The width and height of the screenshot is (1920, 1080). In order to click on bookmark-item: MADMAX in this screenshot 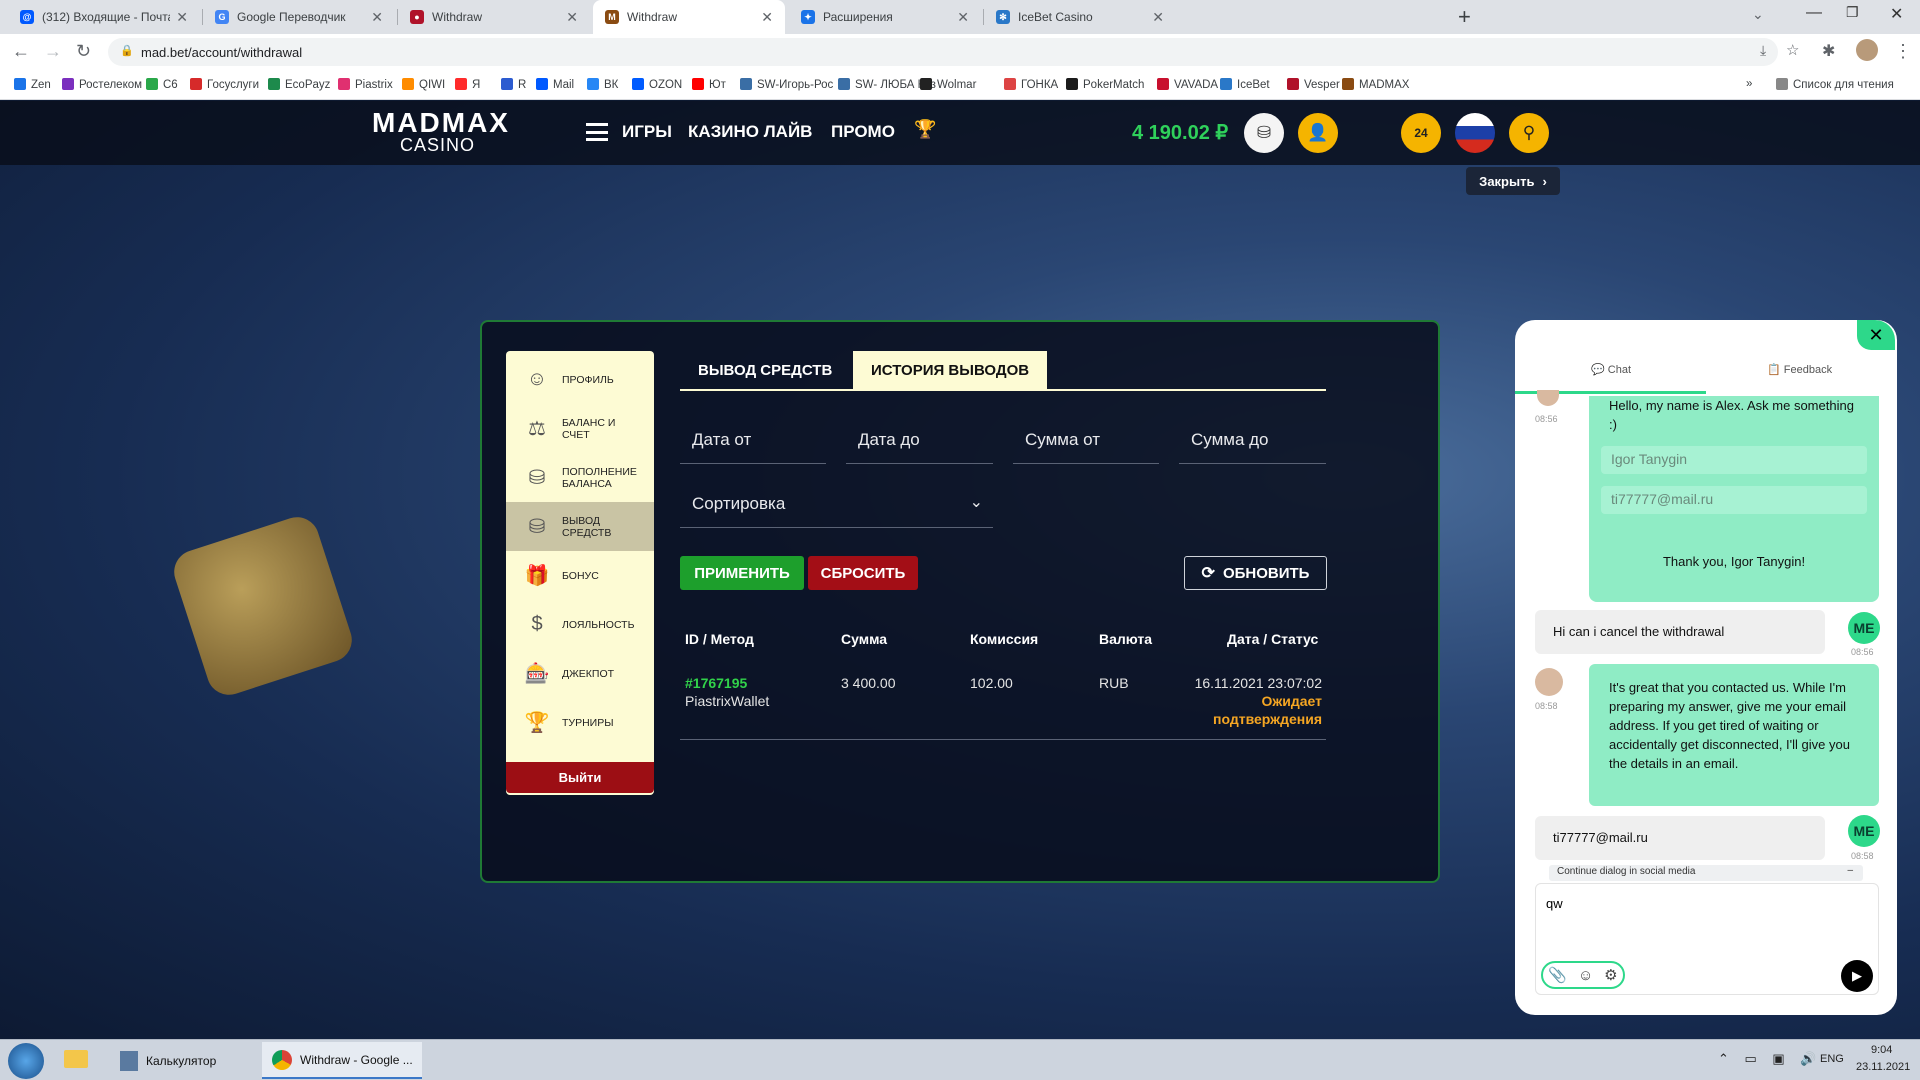, I will do `click(1375, 84)`.